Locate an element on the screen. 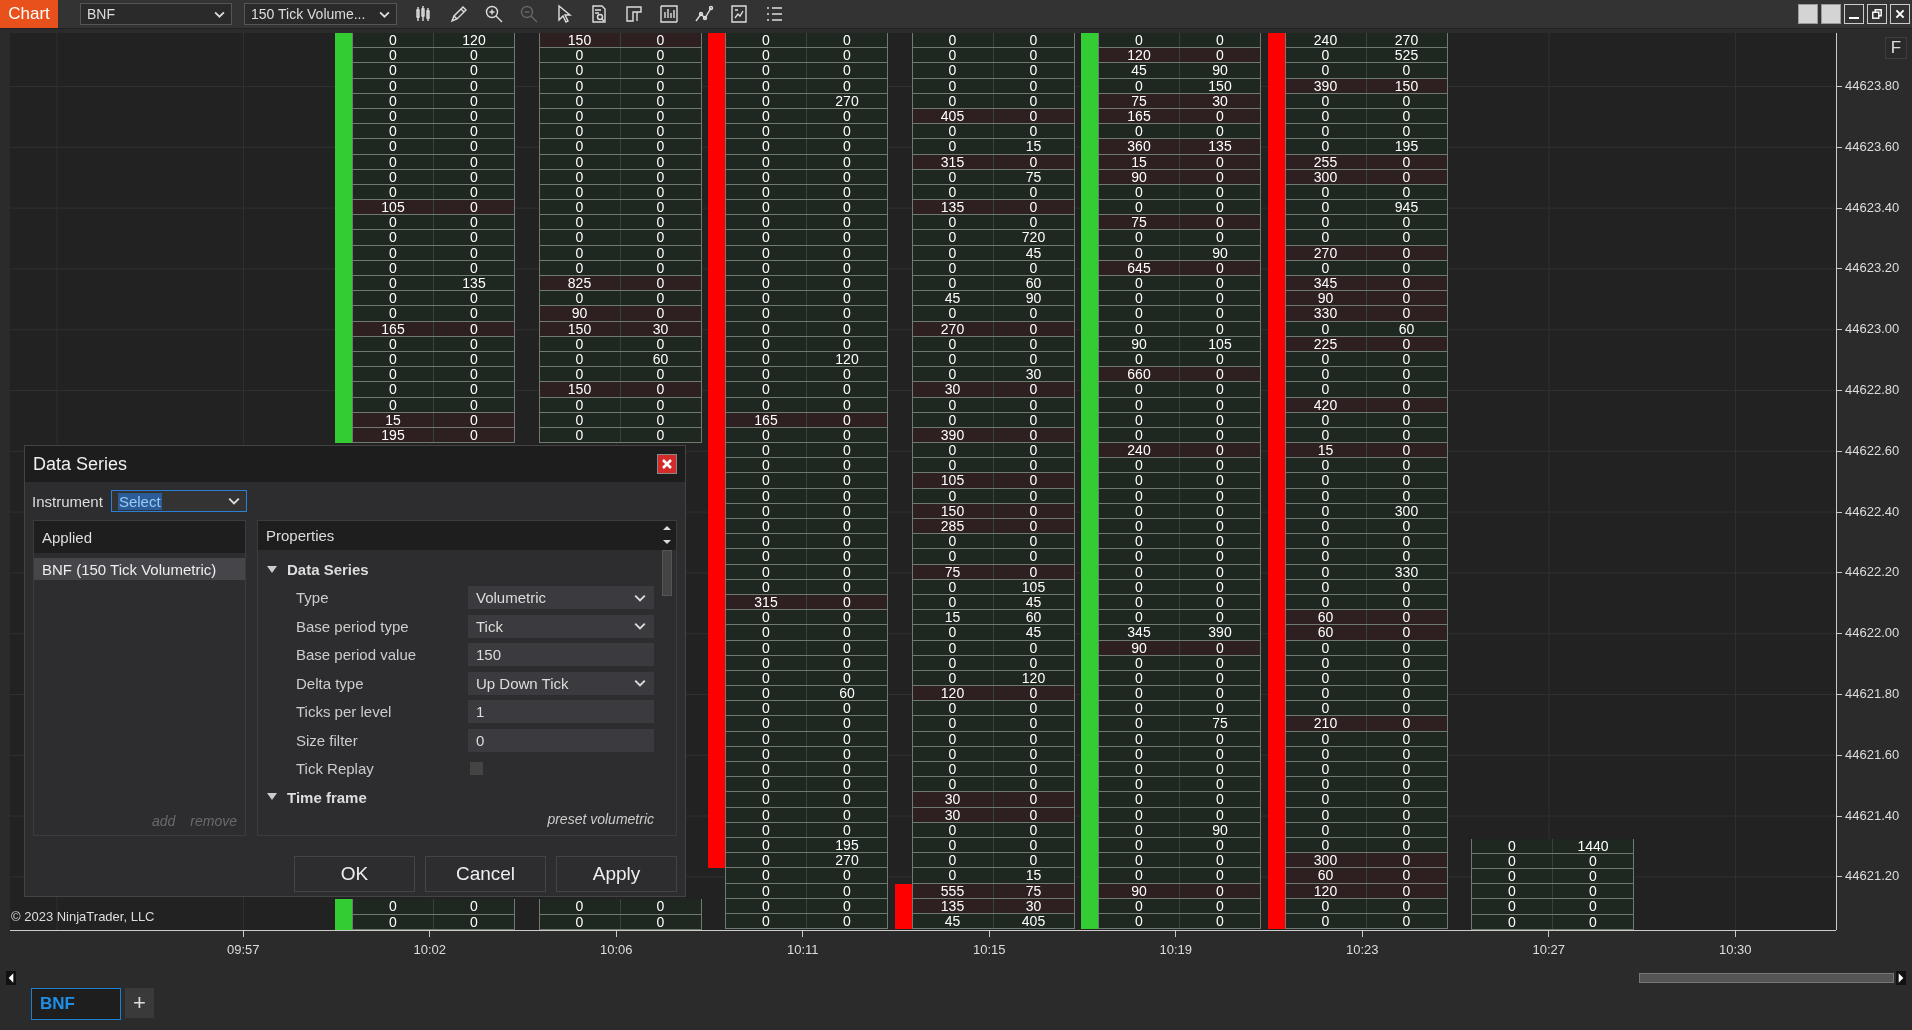 This screenshot has height=1030, width=1912. instrument-dropdown: BNF is located at coordinates (156, 14).